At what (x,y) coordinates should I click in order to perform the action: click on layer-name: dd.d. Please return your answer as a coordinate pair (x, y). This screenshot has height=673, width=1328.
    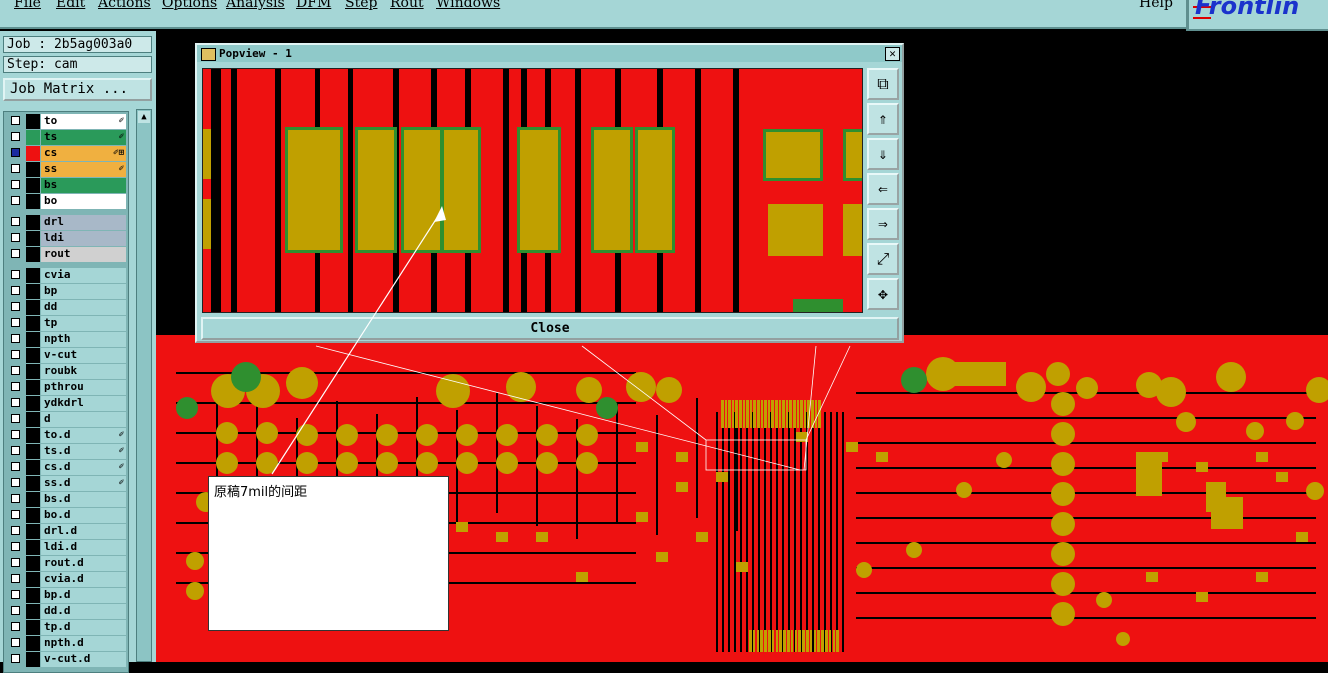
    Looking at the image, I should click on (83, 611).